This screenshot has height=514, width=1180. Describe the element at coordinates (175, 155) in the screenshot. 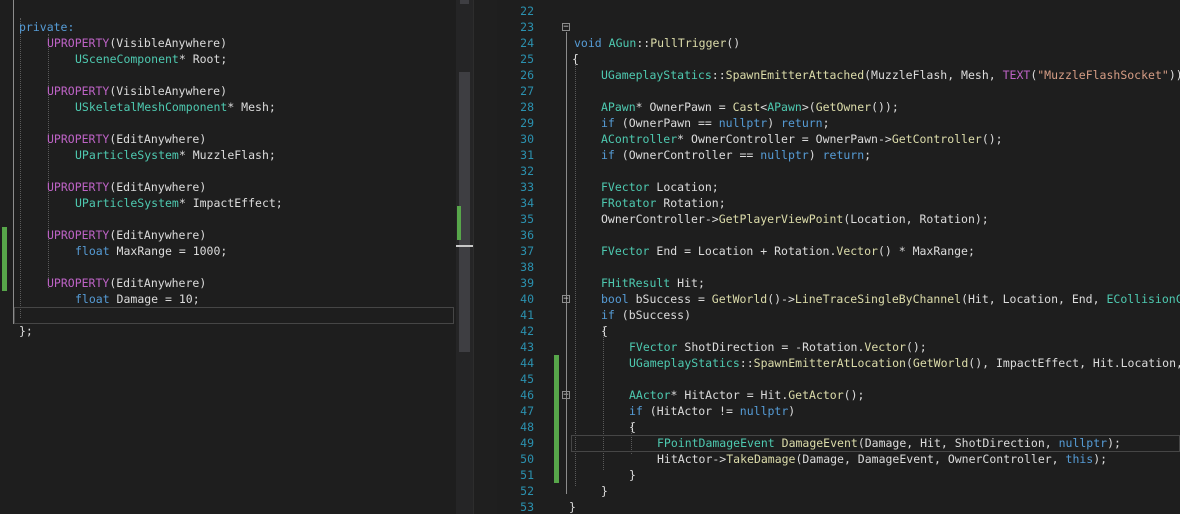

I see `code-line: UParticleSystem* MuzzleFlash;` at that location.